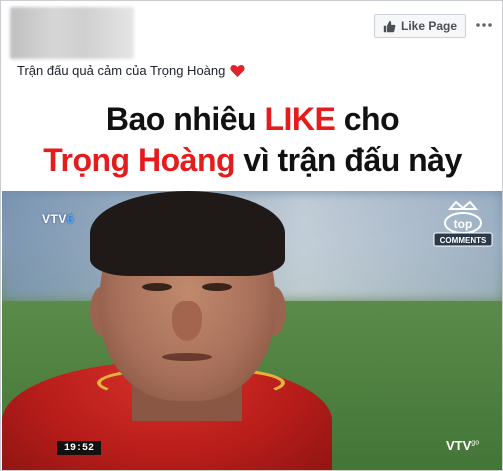  I want to click on top-logo-bottom-text: COMMENTS, so click(463, 240).